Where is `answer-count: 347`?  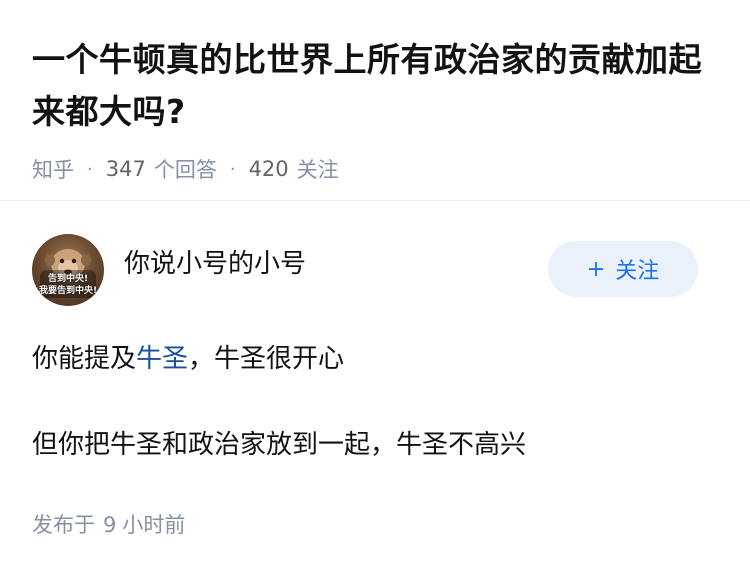
answer-count: 347 is located at coordinates (125, 169).